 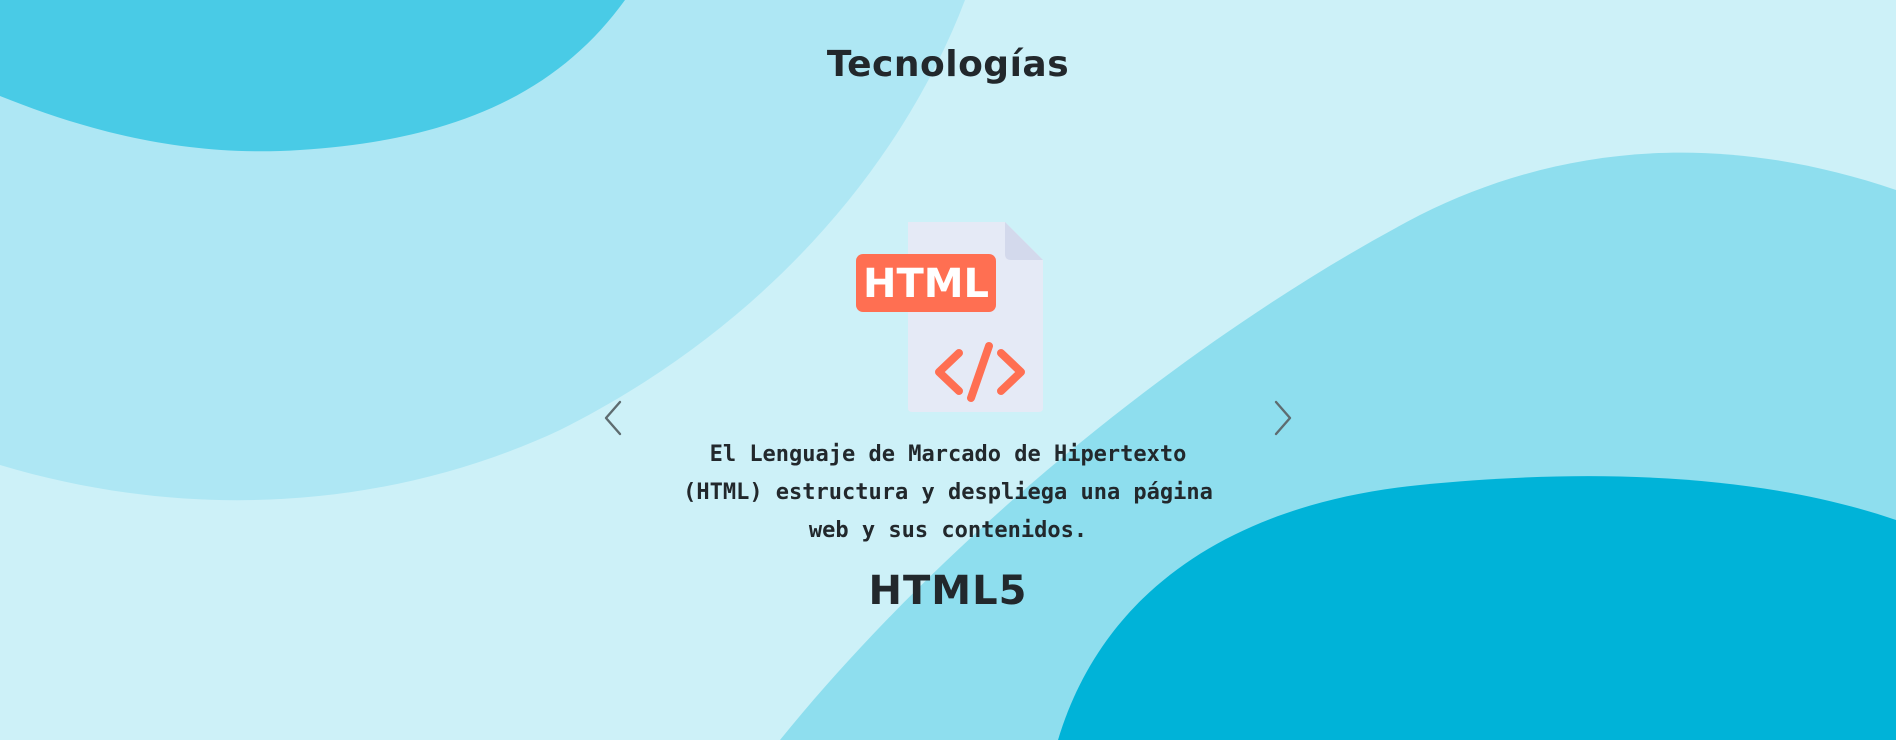 I want to click on carousel-next-button, so click(x=1283, y=418).